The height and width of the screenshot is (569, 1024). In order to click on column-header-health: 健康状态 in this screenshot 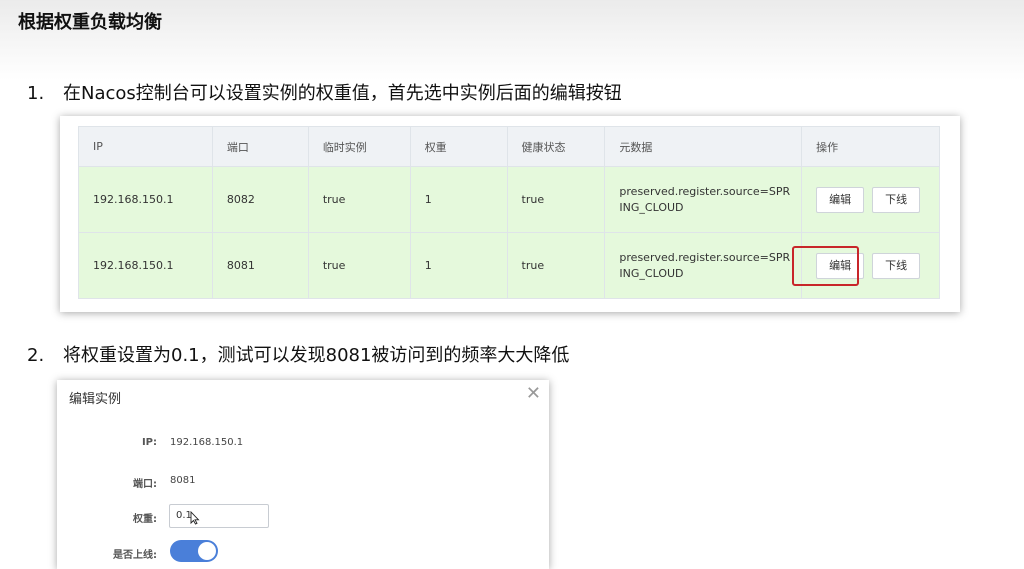, I will do `click(556, 146)`.